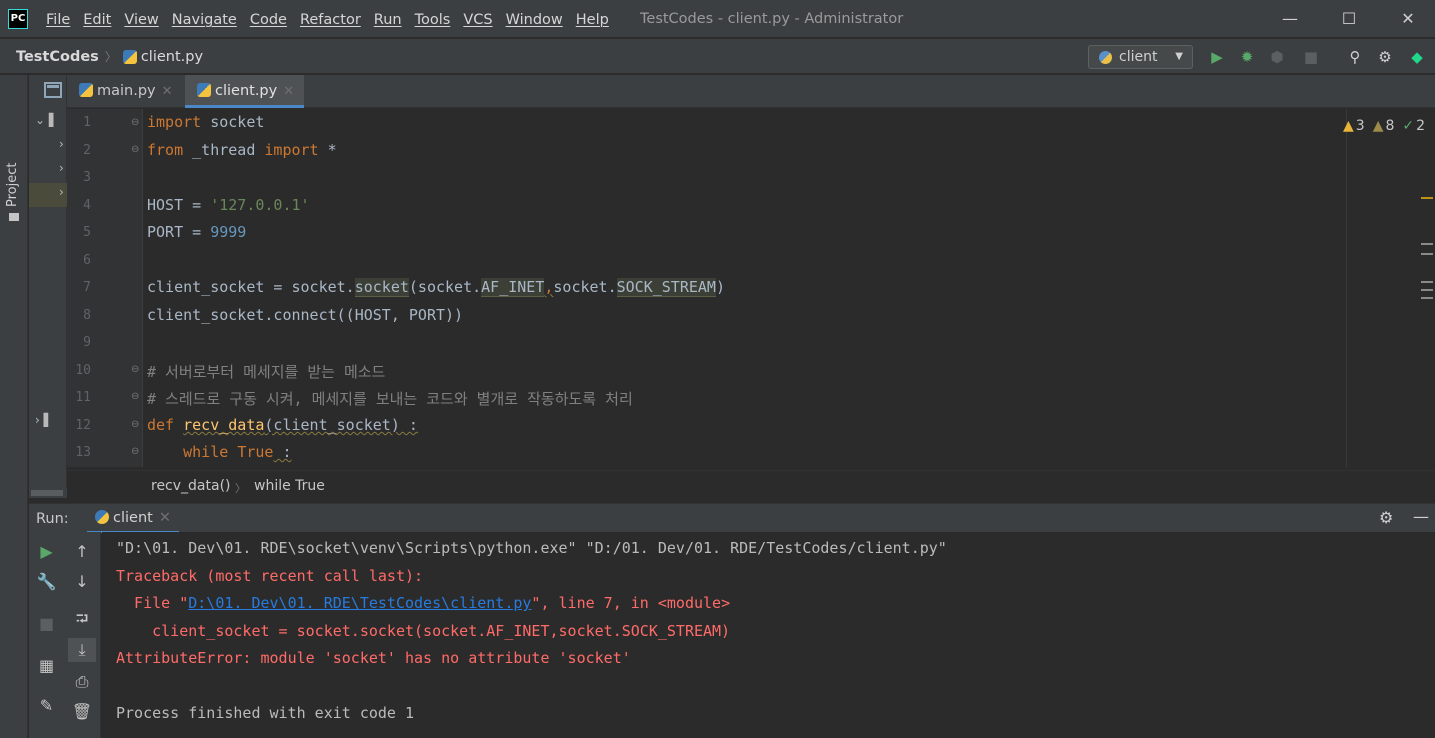  I want to click on scroll-to-end-icon: ⤓, so click(82, 650).